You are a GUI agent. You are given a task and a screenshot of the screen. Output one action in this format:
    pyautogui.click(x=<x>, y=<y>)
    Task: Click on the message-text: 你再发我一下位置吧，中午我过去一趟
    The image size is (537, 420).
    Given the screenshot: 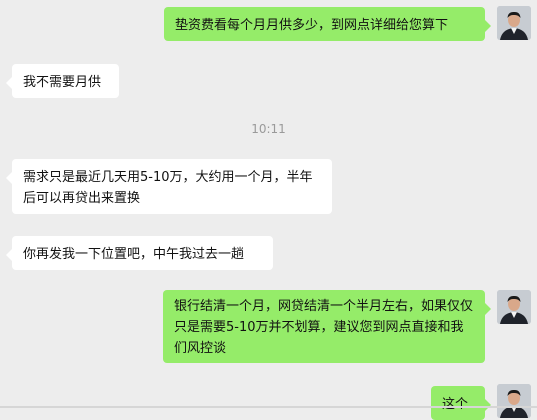 What is the action you would take?
    pyautogui.click(x=134, y=254)
    